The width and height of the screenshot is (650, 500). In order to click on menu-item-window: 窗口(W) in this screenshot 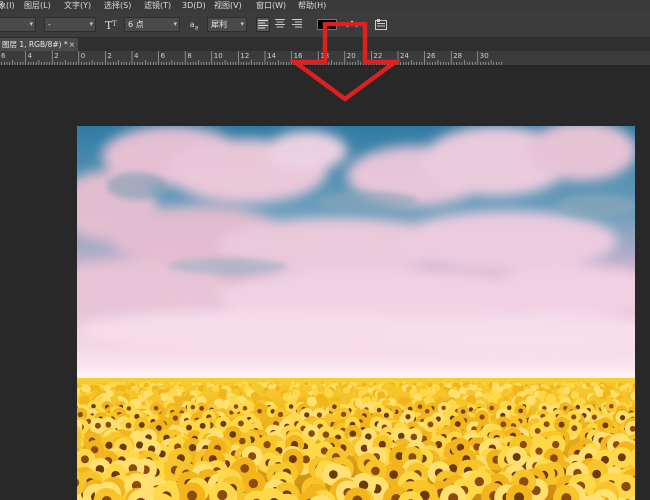, I will do `click(271, 6)`.